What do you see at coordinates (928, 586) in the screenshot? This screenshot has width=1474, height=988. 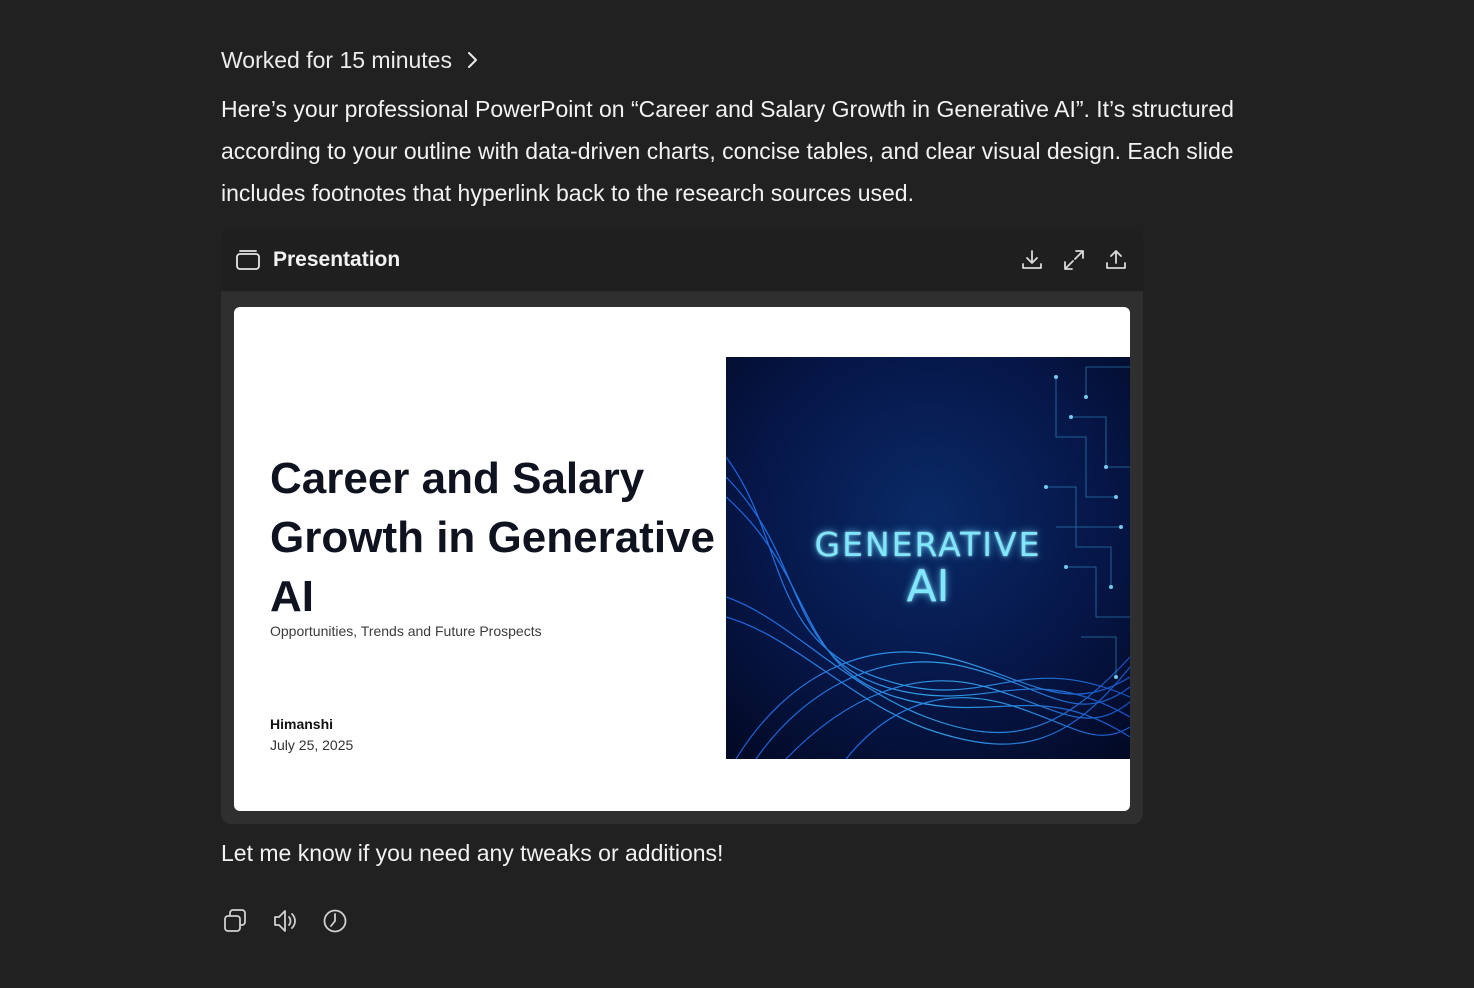 I see `image-text-ai: AI` at bounding box center [928, 586].